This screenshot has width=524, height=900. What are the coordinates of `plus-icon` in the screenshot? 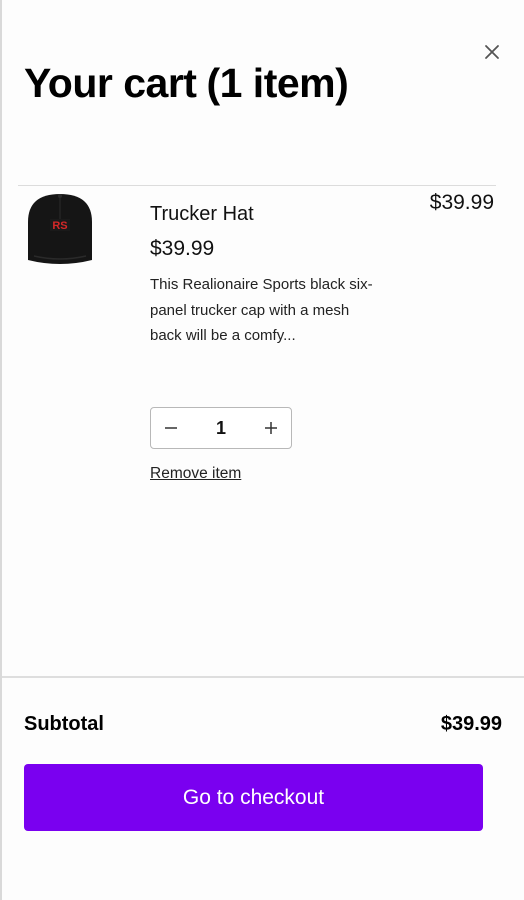 It's located at (271, 428).